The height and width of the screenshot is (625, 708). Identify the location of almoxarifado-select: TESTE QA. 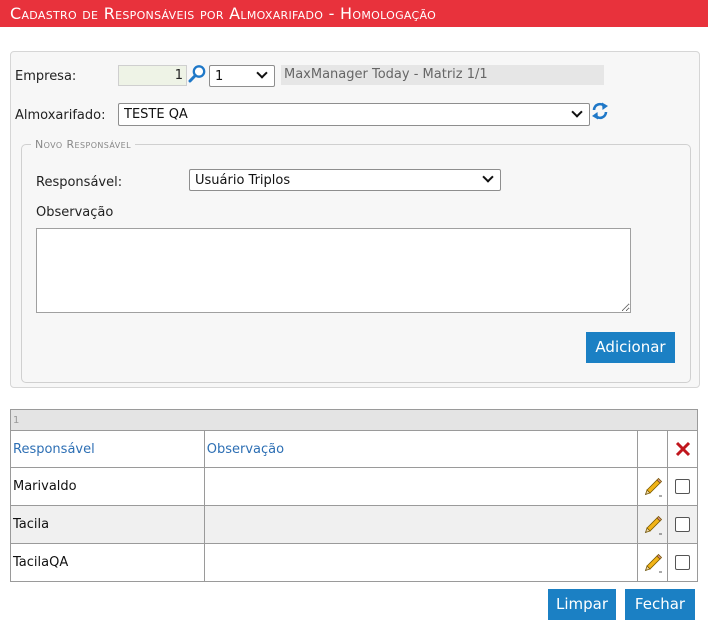
(354, 114).